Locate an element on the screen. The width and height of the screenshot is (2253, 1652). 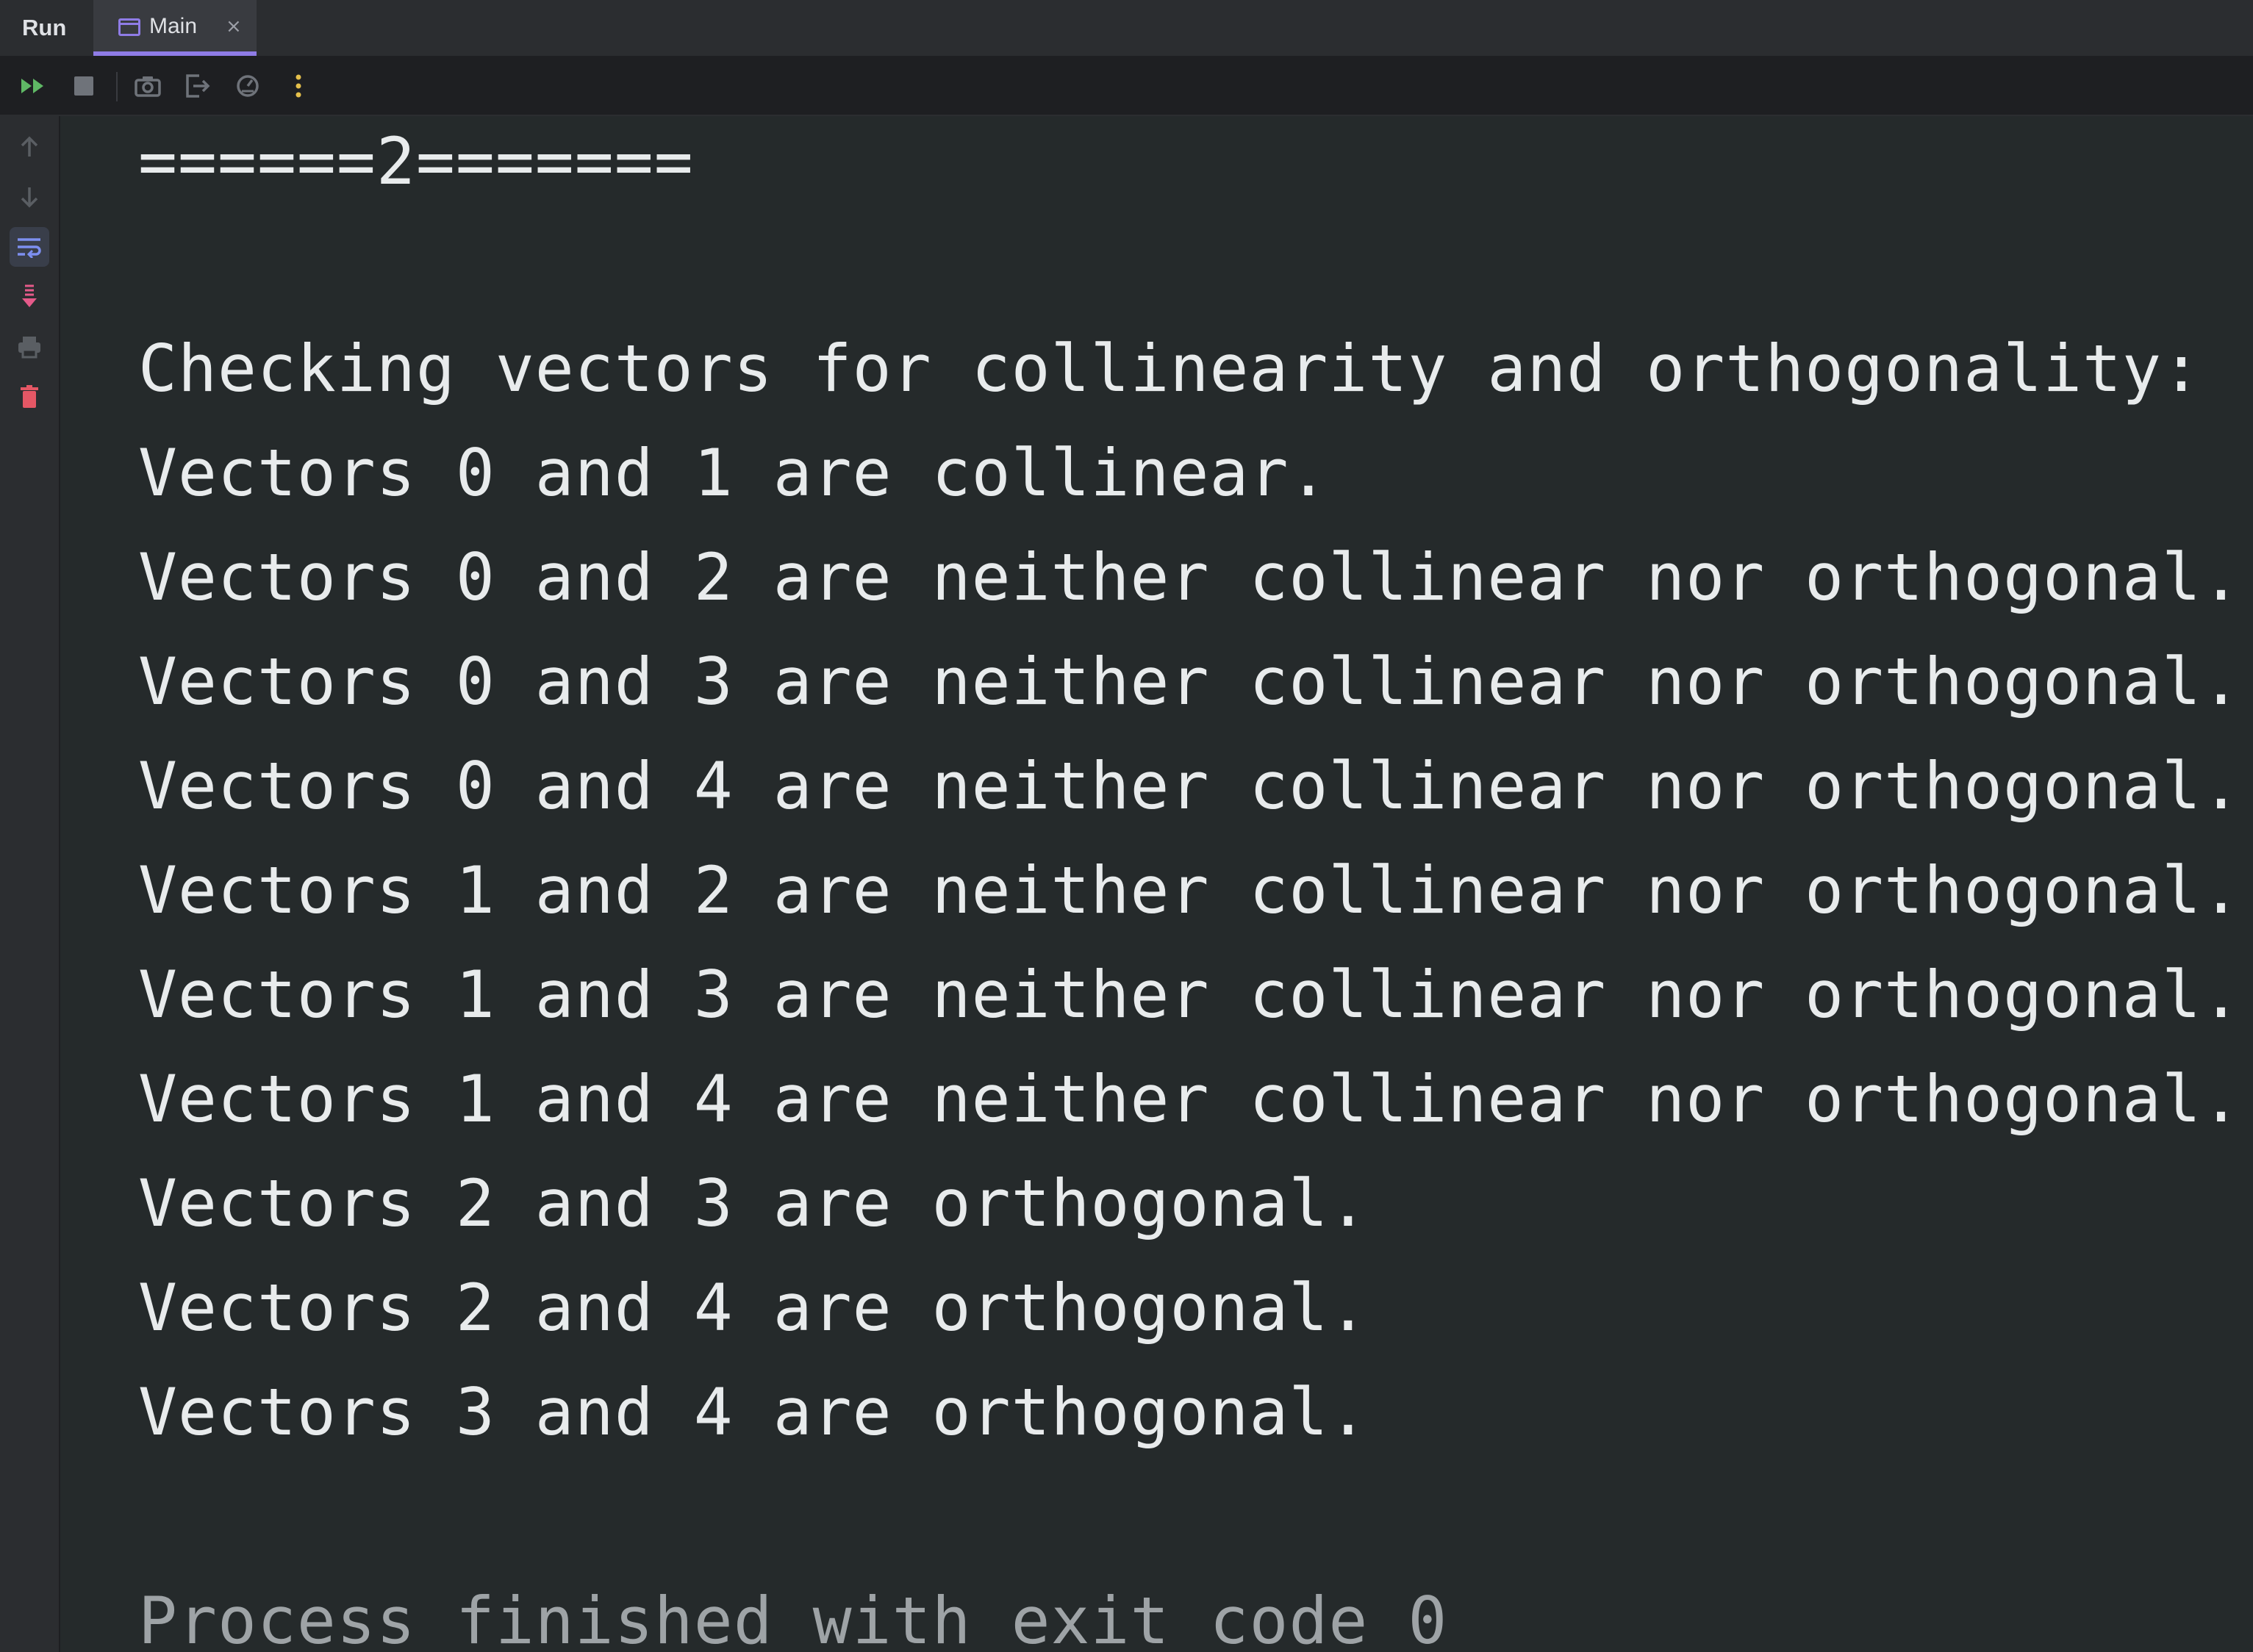
run-toolbar is located at coordinates (1126, 86).